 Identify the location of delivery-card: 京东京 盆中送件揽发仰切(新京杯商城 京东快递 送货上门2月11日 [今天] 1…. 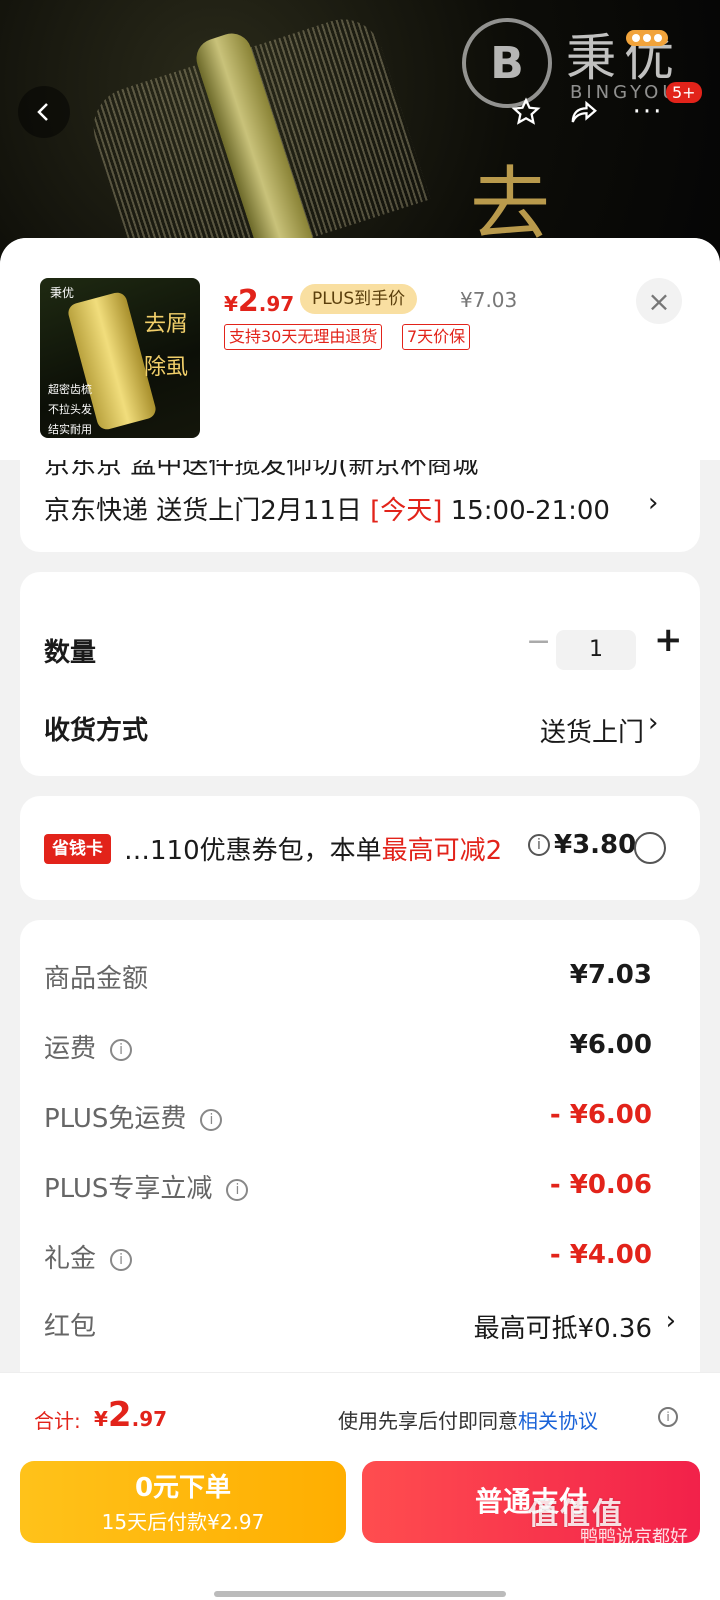
(360, 506).